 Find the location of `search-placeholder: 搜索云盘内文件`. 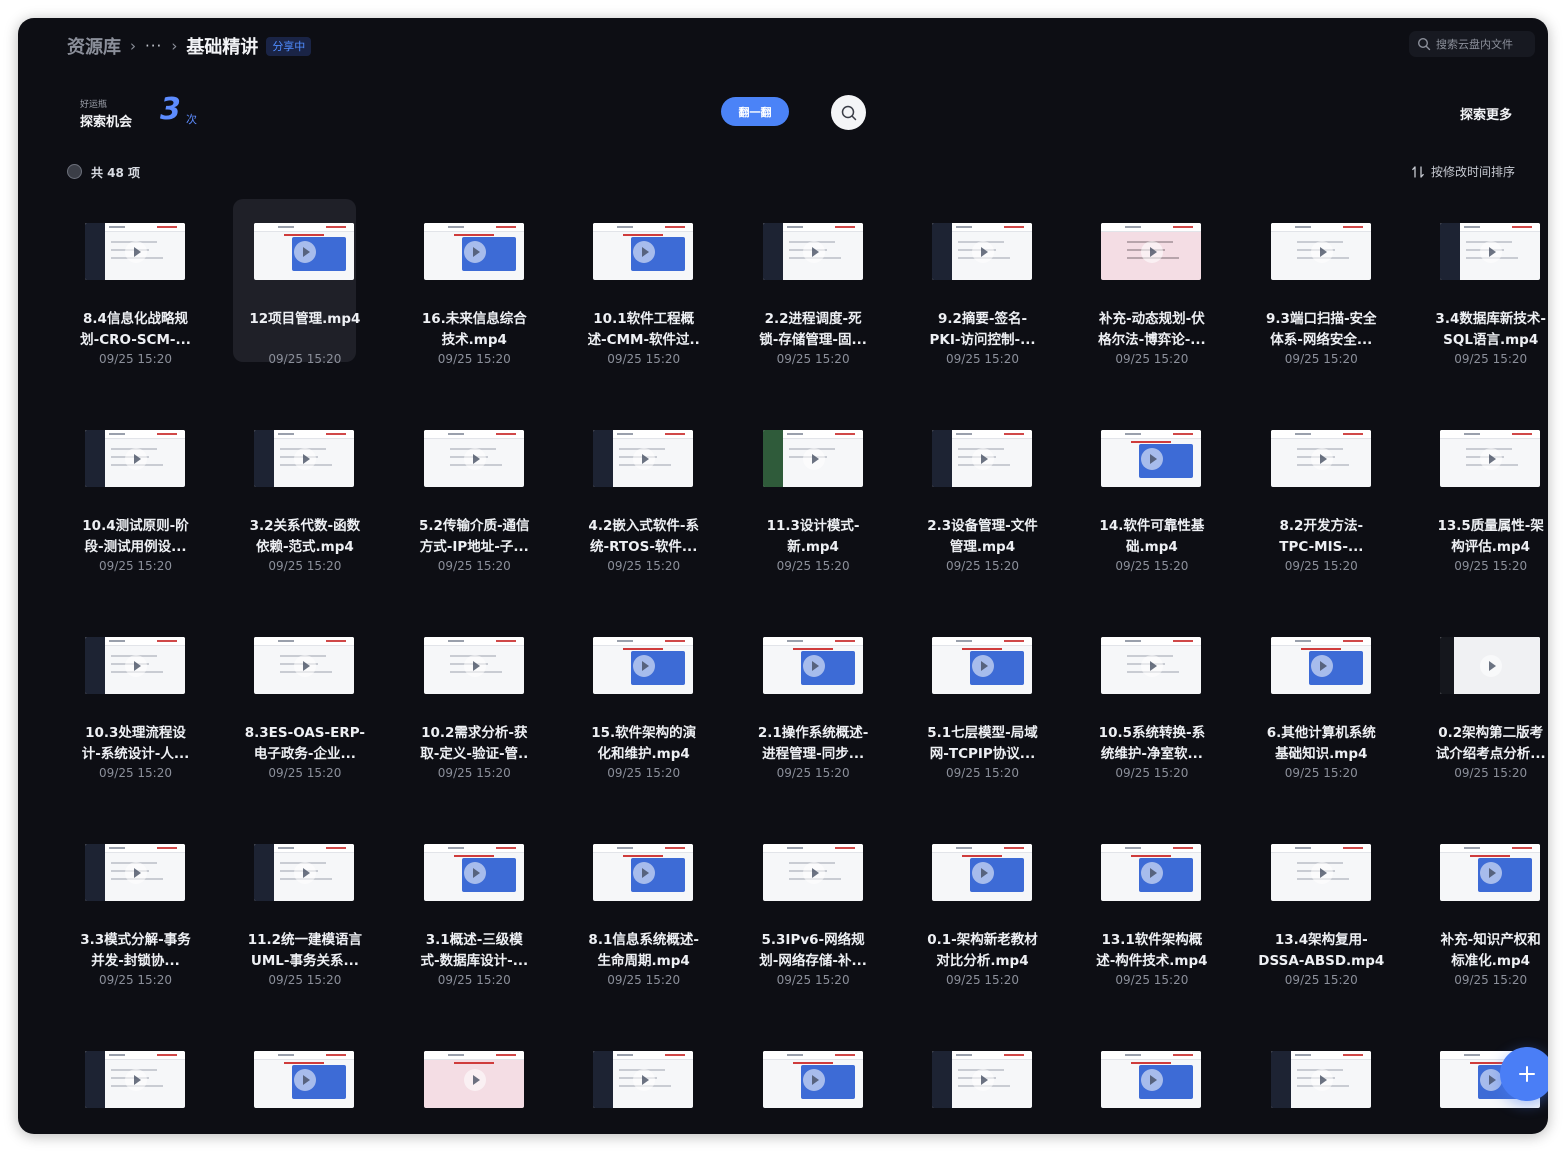

search-placeholder: 搜索云盘内文件 is located at coordinates (1474, 44).